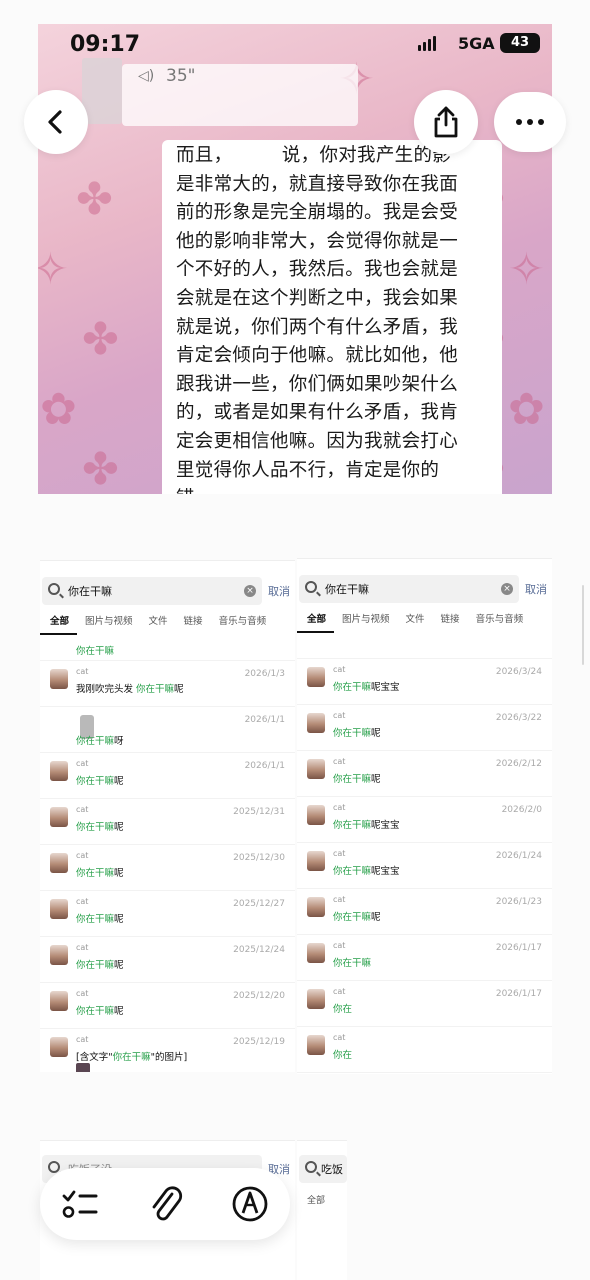 The width and height of the screenshot is (590, 1280). Describe the element at coordinates (424, 774) in the screenshot. I see `search-result-row: cat 你在干嘛呢 2026/2/12` at that location.